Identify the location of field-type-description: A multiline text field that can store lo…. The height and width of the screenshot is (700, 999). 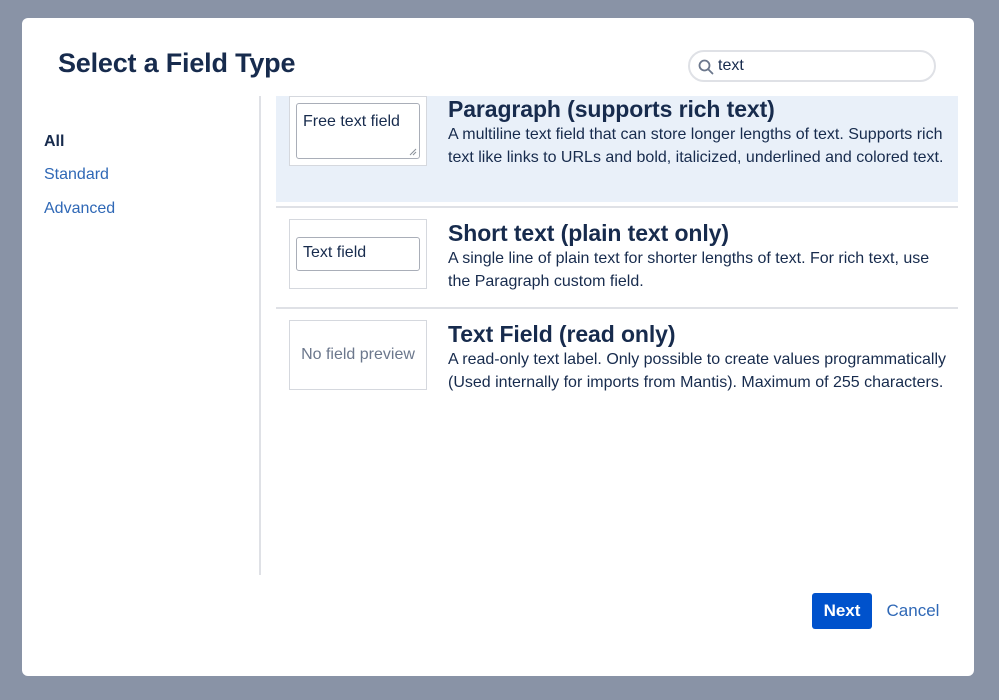
(696, 146).